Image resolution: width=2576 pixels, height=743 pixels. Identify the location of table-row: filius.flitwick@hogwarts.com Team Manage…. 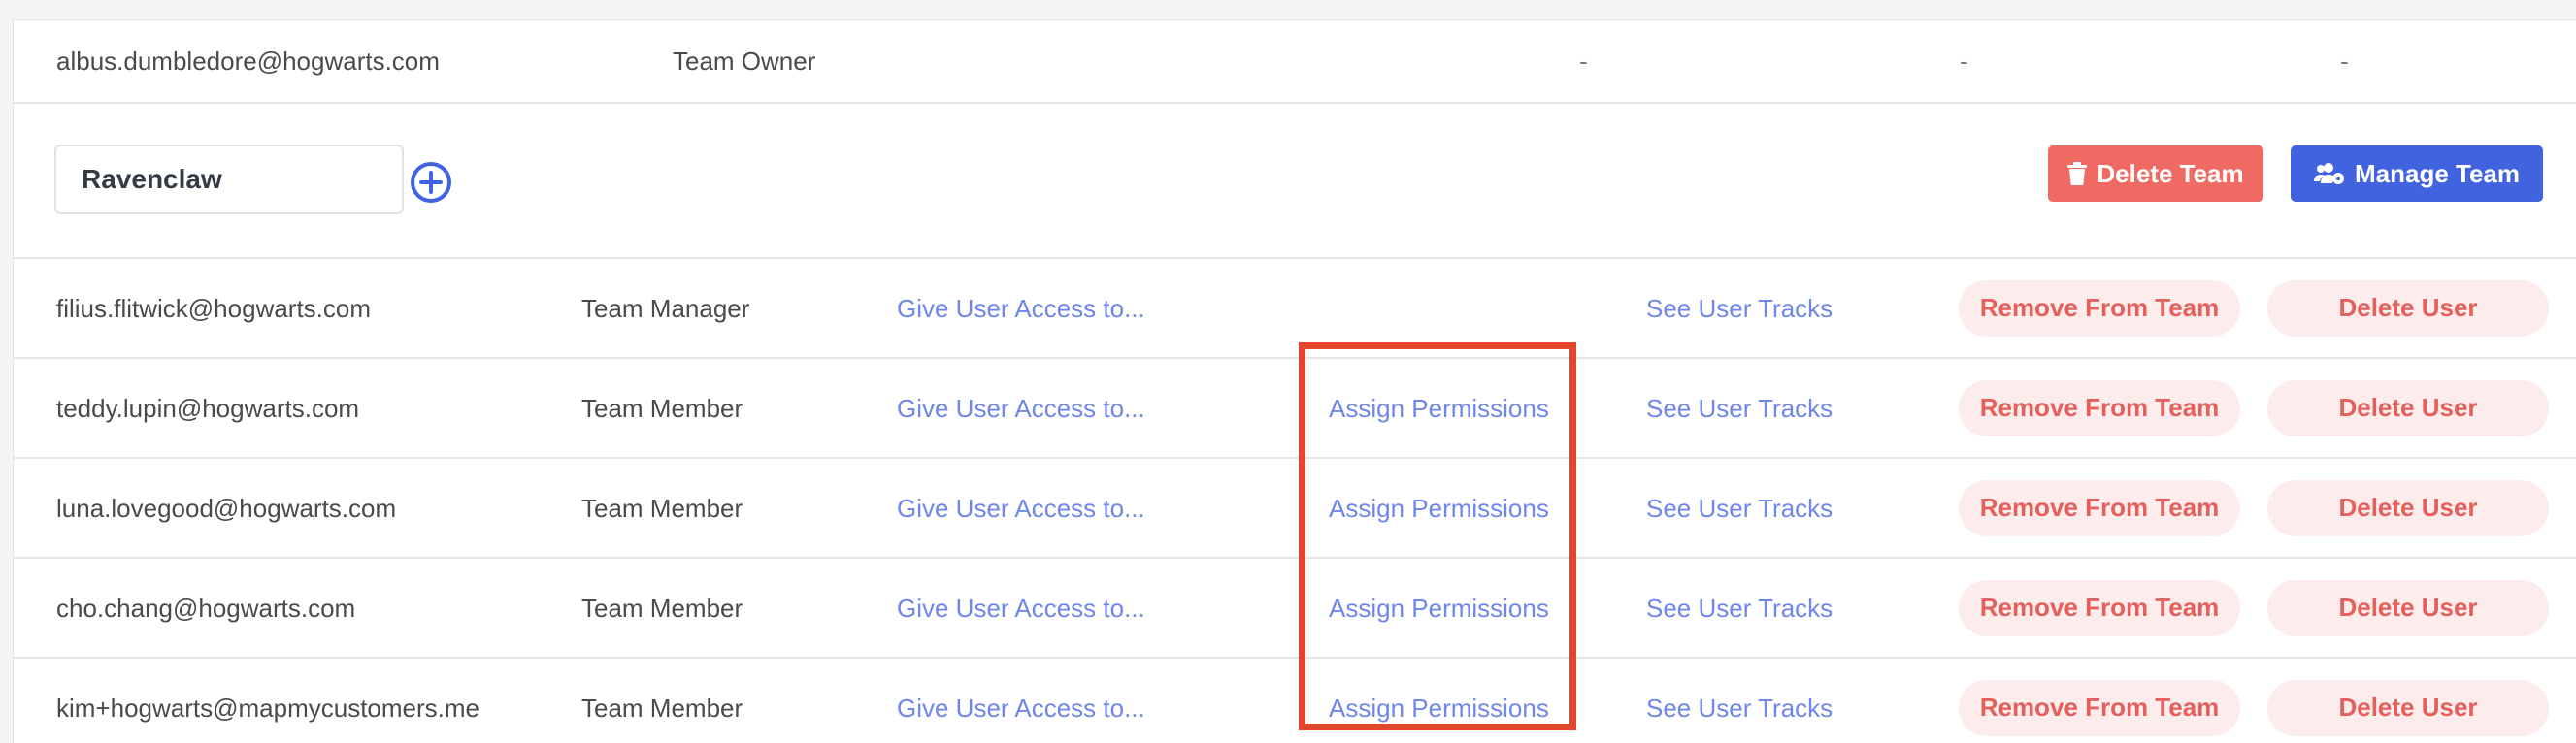
(1295, 309).